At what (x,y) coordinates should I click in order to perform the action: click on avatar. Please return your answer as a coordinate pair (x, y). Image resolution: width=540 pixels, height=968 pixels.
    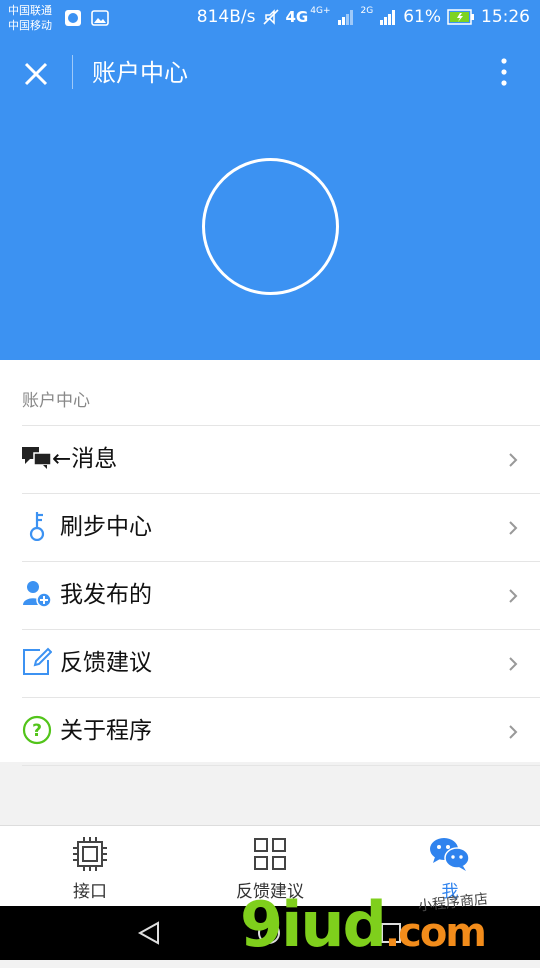
    Looking at the image, I should click on (270, 226).